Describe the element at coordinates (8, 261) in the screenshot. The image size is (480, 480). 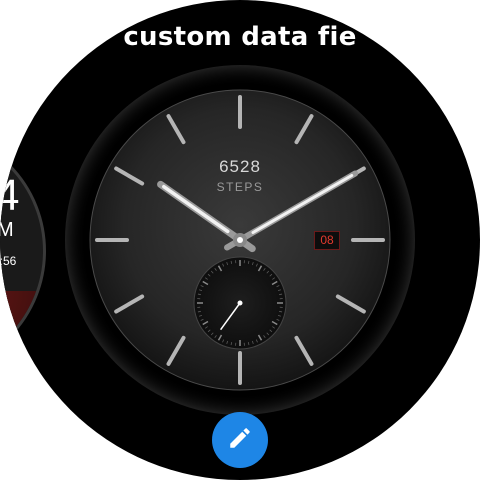
I see `preview-small-text: 9:56` at that location.